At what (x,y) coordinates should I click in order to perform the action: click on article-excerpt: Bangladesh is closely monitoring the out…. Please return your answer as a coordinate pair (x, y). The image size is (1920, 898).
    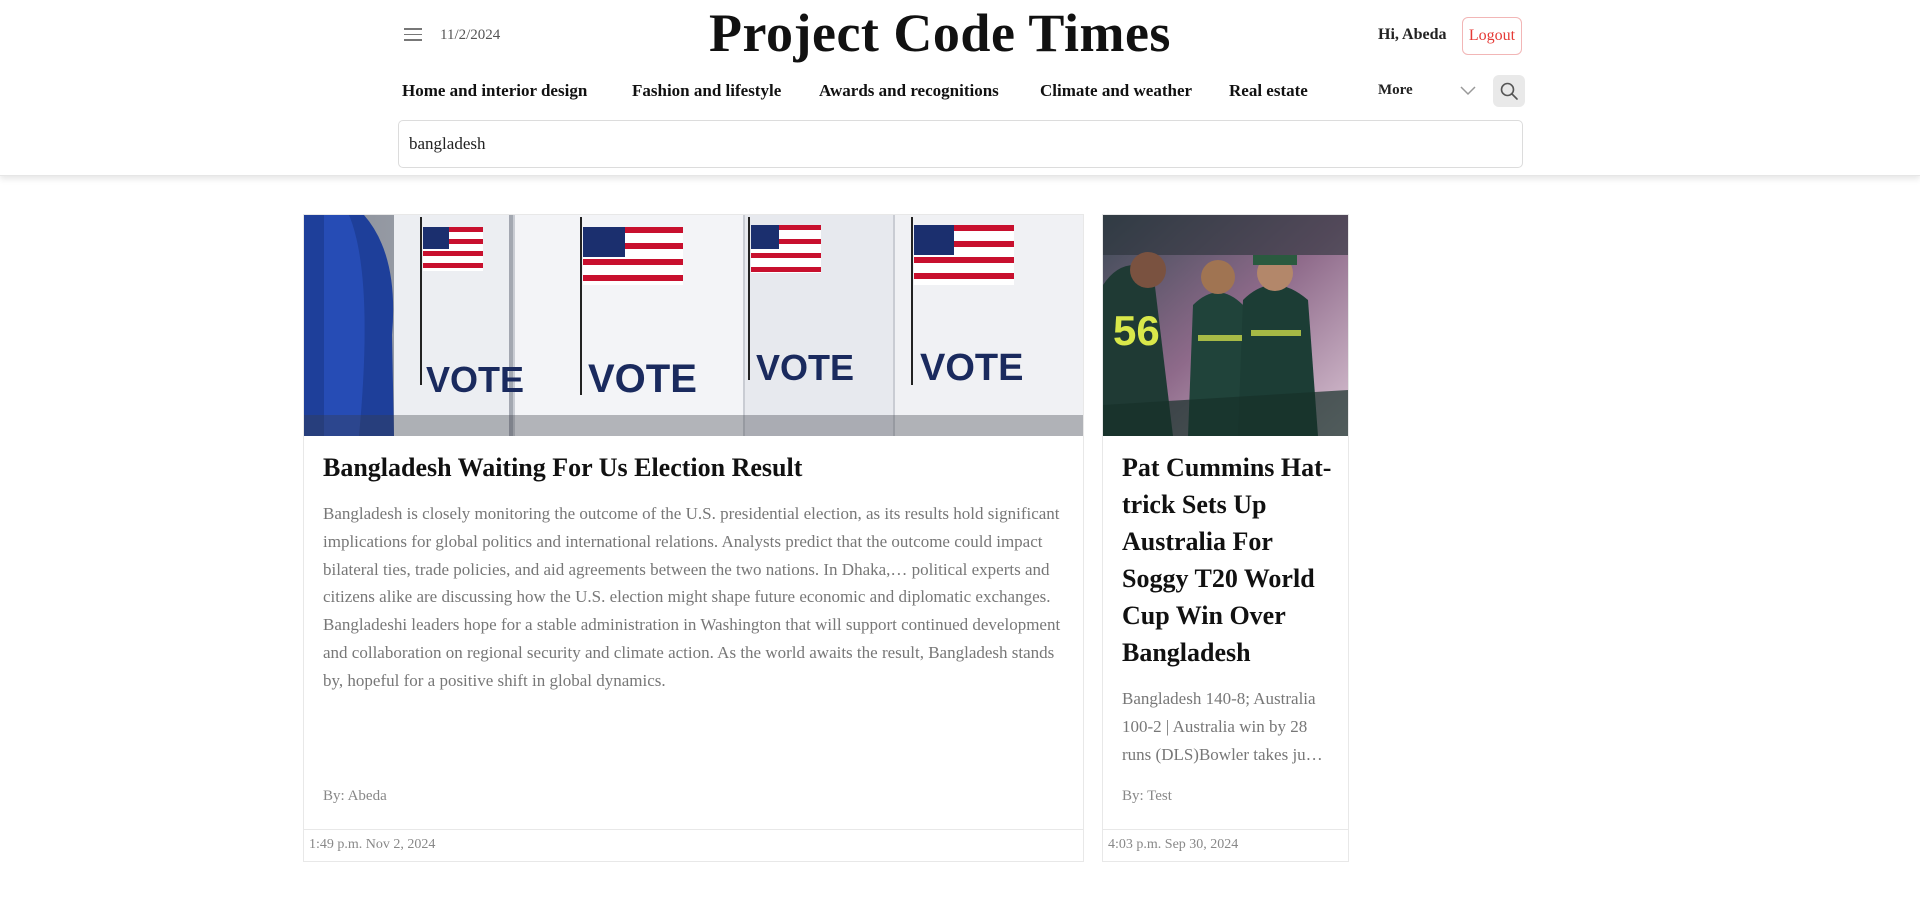
    Looking at the image, I should click on (692, 597).